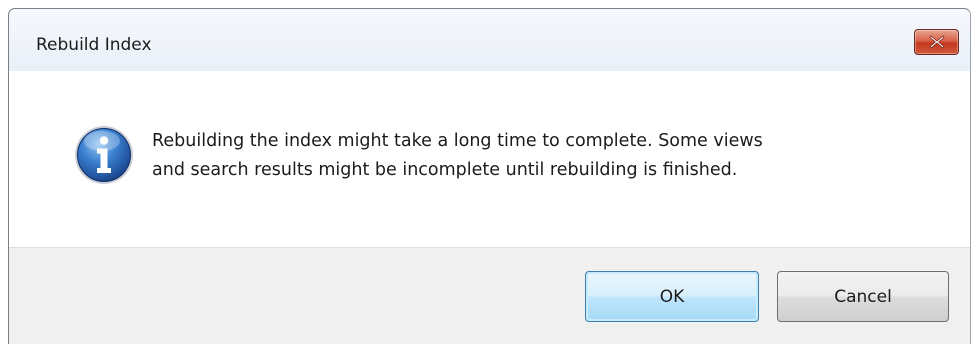 The width and height of the screenshot is (973, 344). What do you see at coordinates (104, 155) in the screenshot?
I see `info-icon` at bounding box center [104, 155].